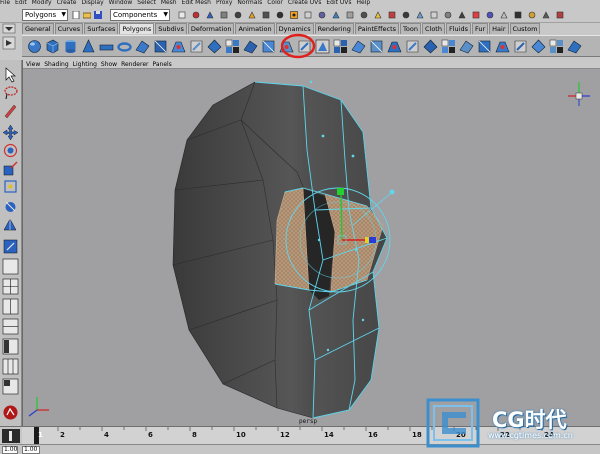 The image size is (600, 454). I want to click on range-start-field: 1.00, so click(10, 450).